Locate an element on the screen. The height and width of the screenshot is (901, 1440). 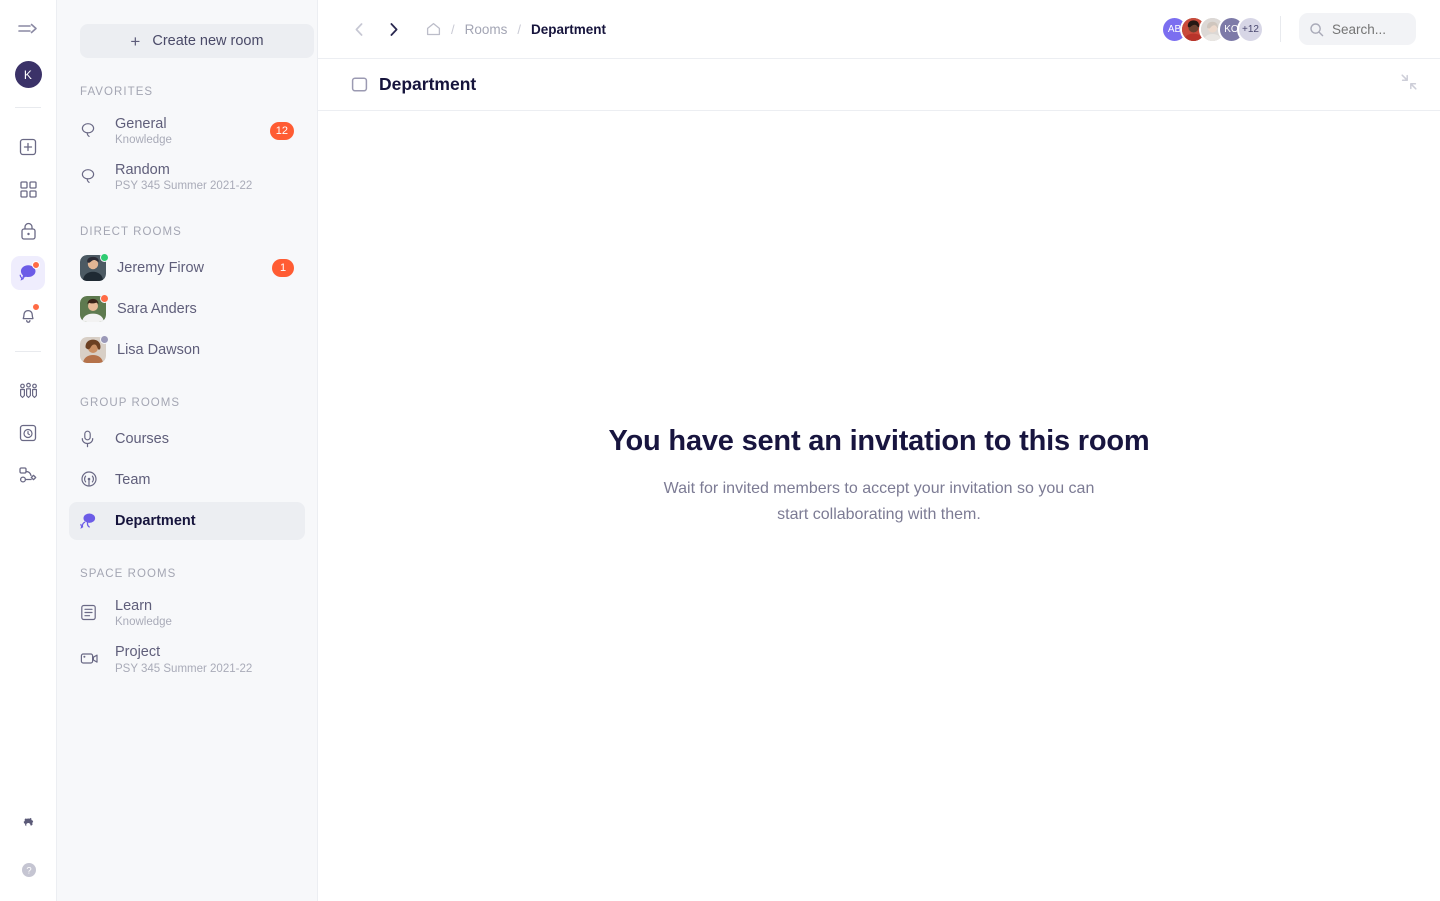
room-square-icon is located at coordinates (359, 84).